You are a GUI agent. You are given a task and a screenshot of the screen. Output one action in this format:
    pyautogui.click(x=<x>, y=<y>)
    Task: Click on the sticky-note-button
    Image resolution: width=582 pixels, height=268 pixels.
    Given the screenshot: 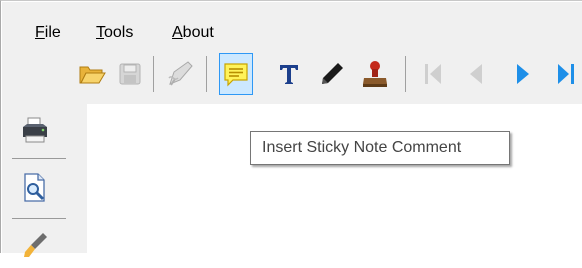 What is the action you would take?
    pyautogui.click(x=236, y=74)
    